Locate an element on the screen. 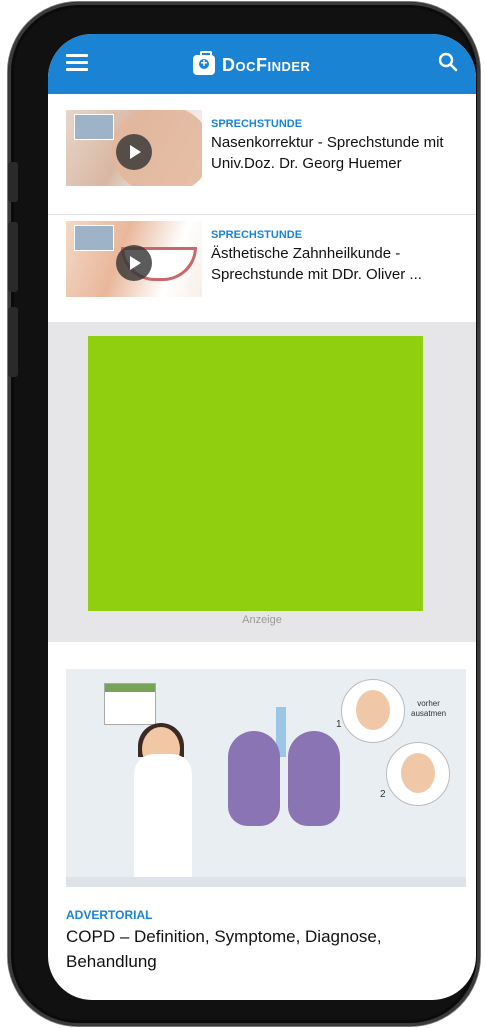  ad-label: Anzeige is located at coordinates (262, 620).